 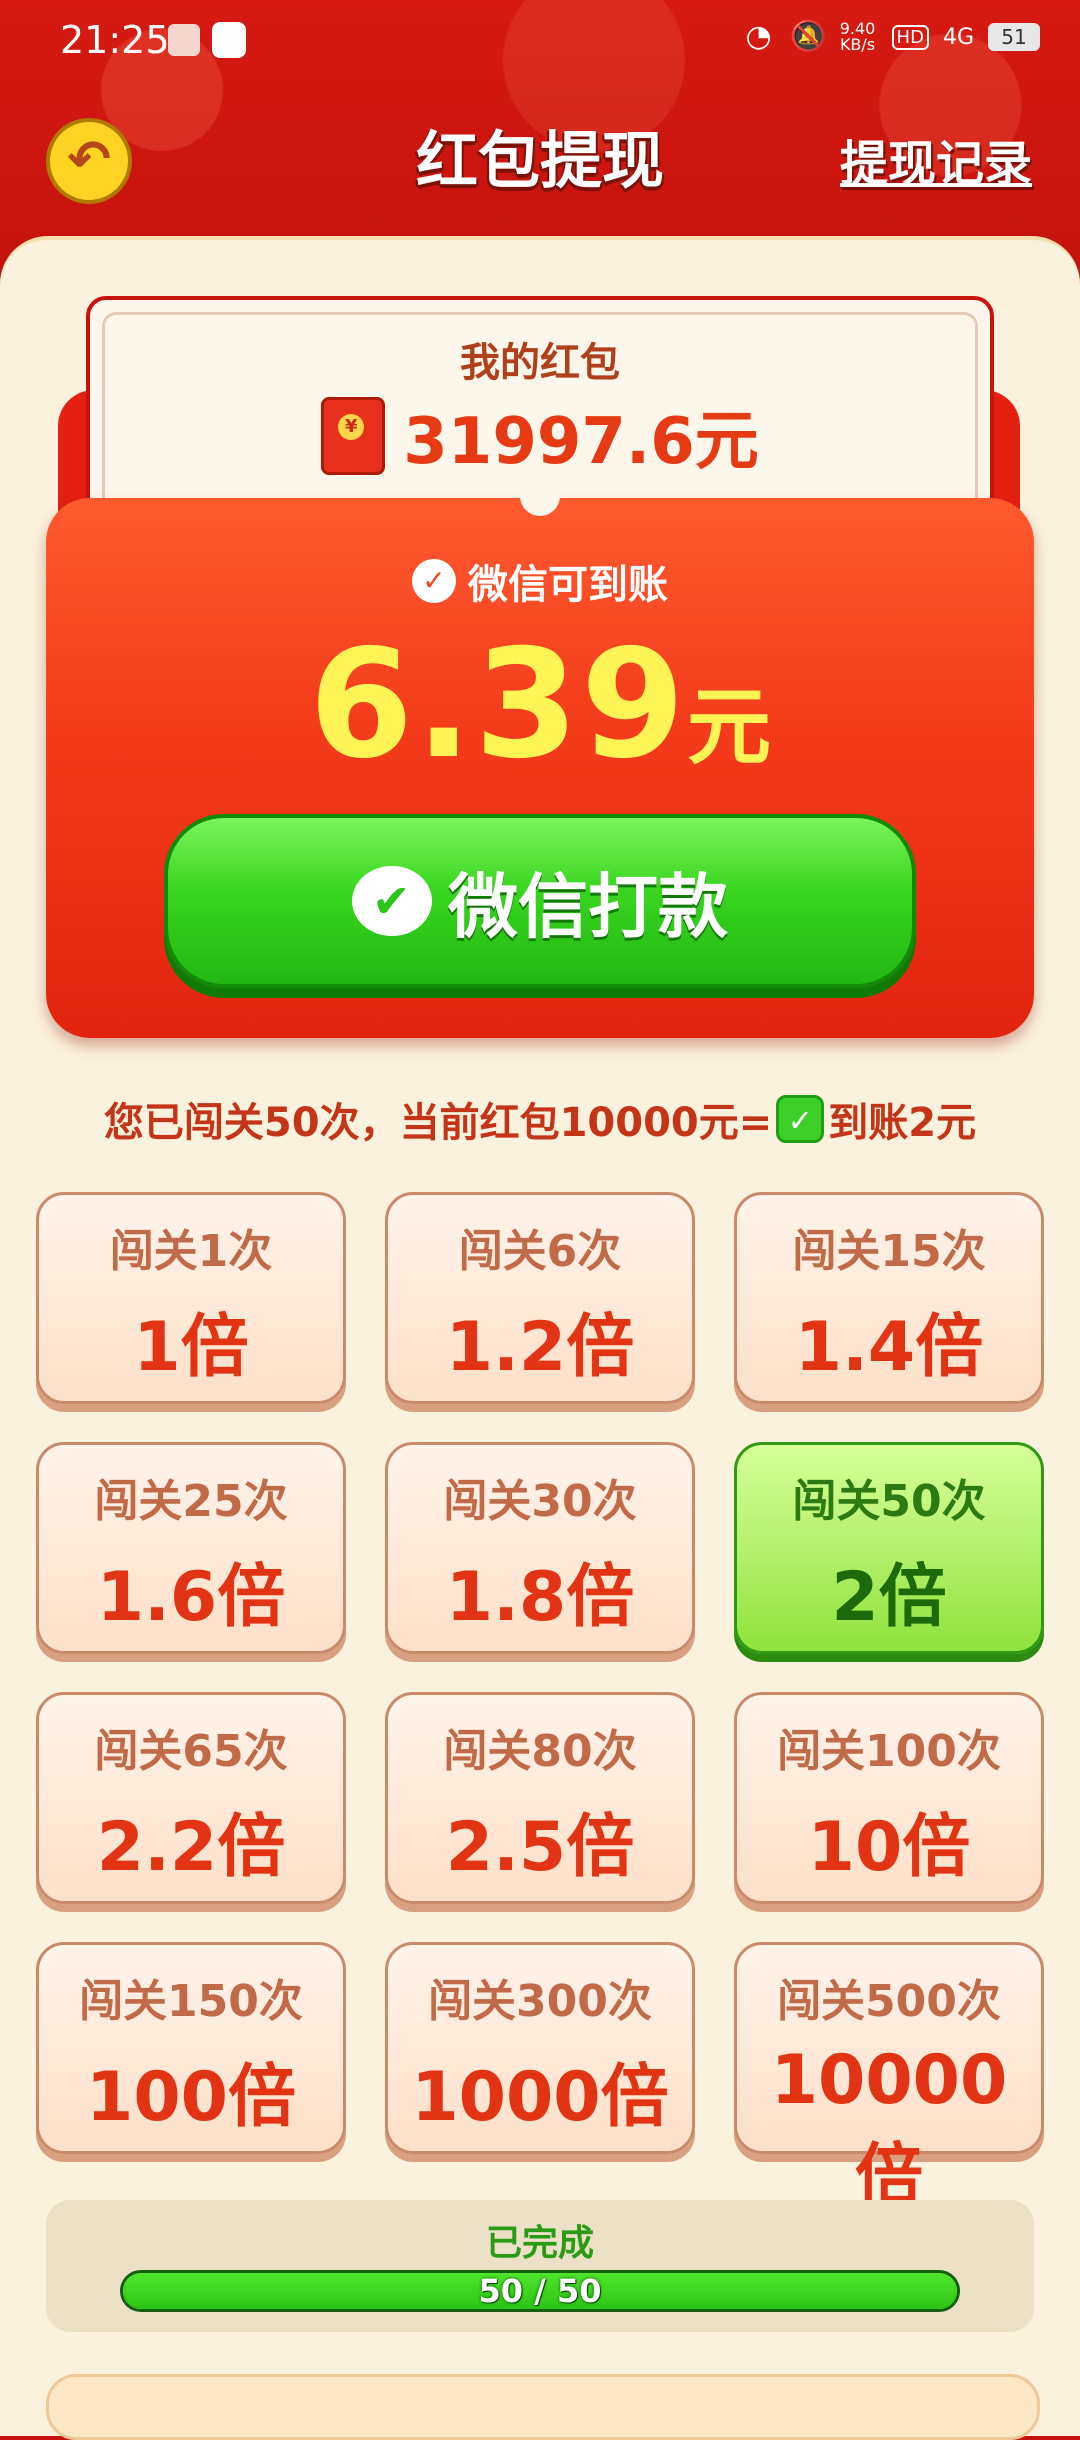 I want to click on status-time: 21:25, so click(x=115, y=40).